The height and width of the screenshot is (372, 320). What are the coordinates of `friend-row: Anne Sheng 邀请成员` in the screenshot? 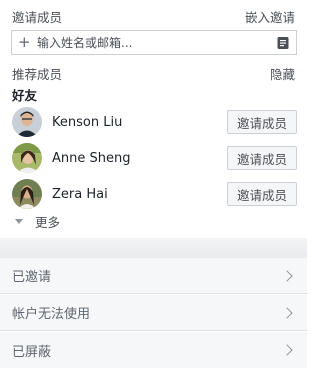 It's located at (154, 158).